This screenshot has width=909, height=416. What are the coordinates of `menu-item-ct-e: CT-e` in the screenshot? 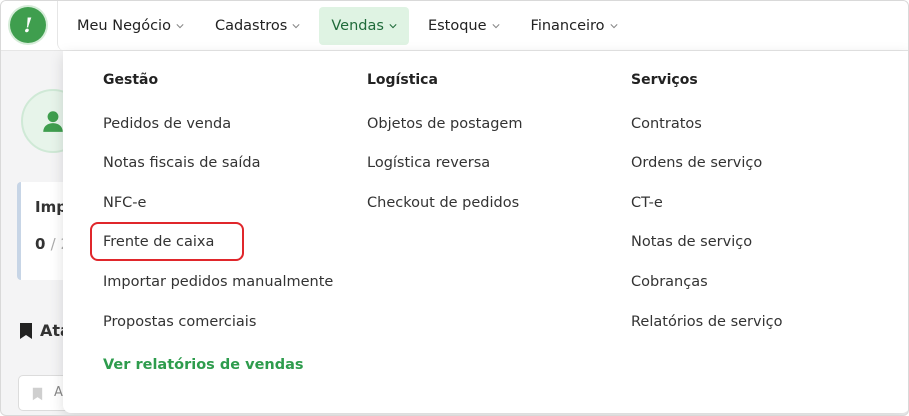 It's located at (647, 203).